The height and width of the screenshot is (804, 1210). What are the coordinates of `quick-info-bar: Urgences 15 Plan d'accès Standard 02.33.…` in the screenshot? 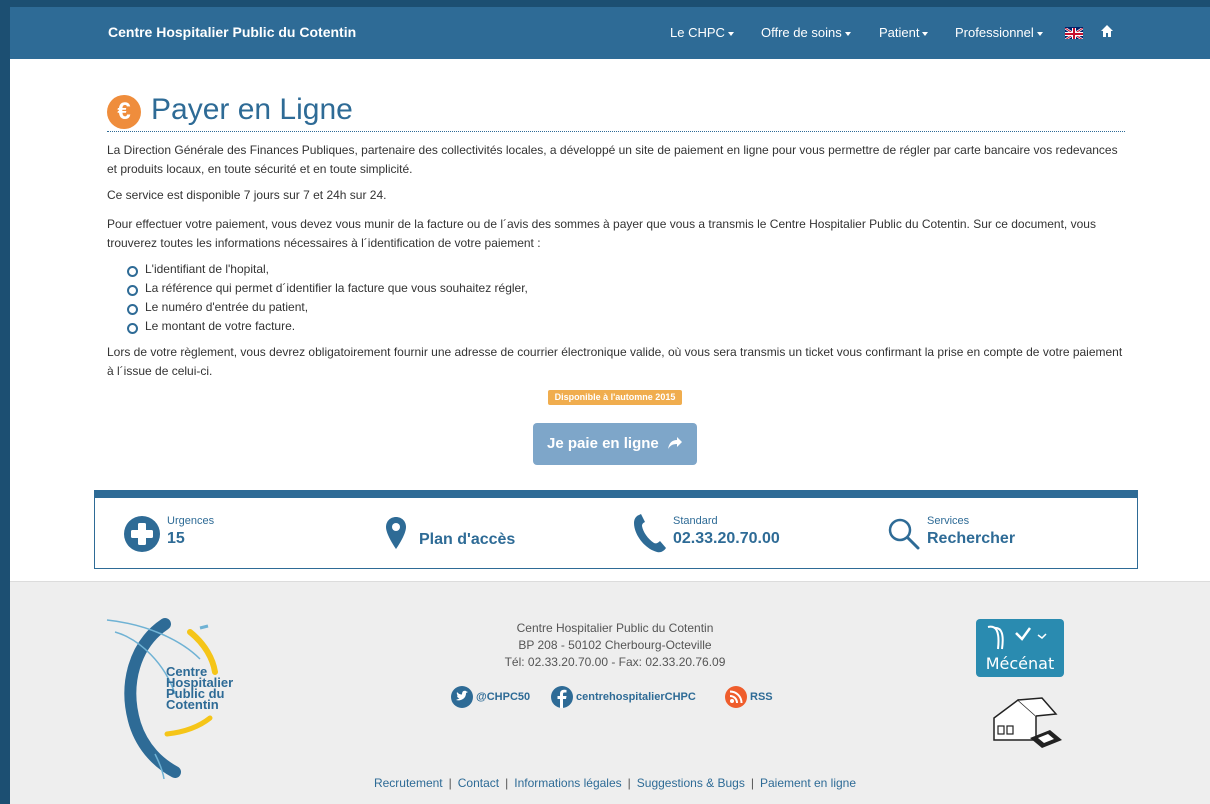 It's located at (616, 529).